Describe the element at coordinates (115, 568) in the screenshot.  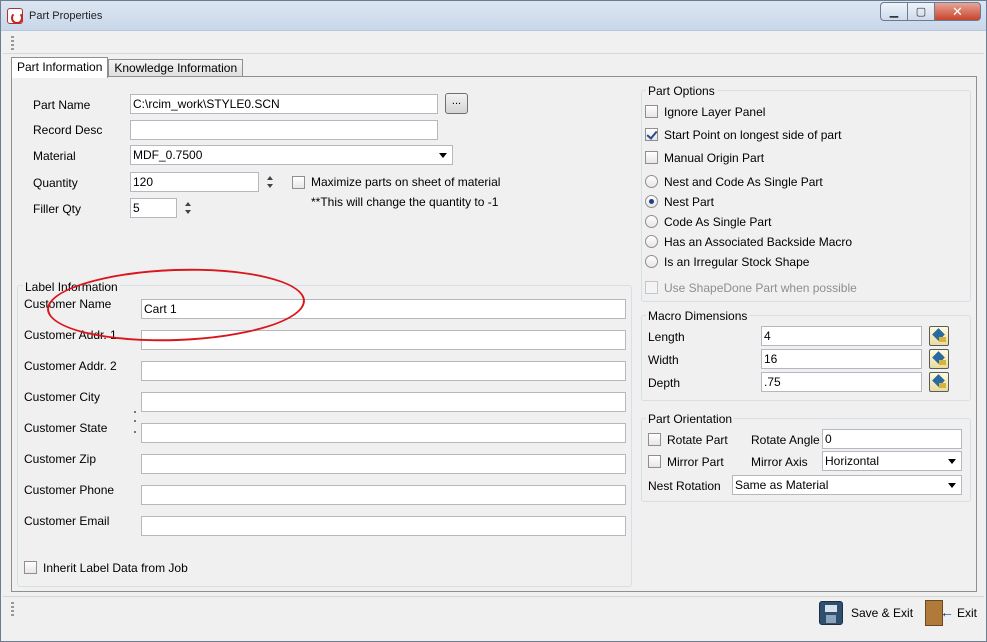
I see `inherit-label-text: Inherit Label Data from Job` at that location.